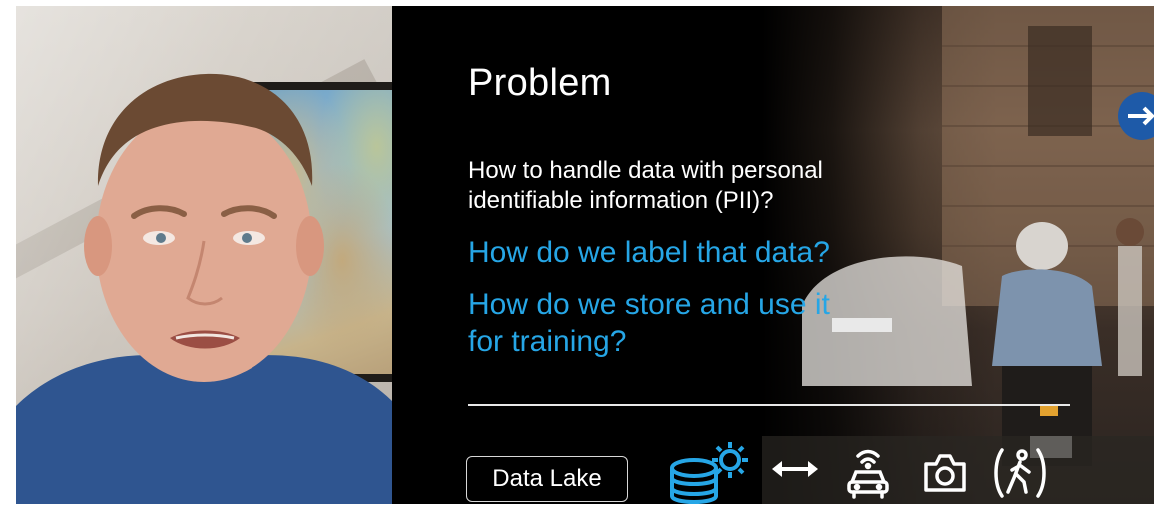 The height and width of the screenshot is (506, 1154). I want to click on camera-icon, so click(945, 473).